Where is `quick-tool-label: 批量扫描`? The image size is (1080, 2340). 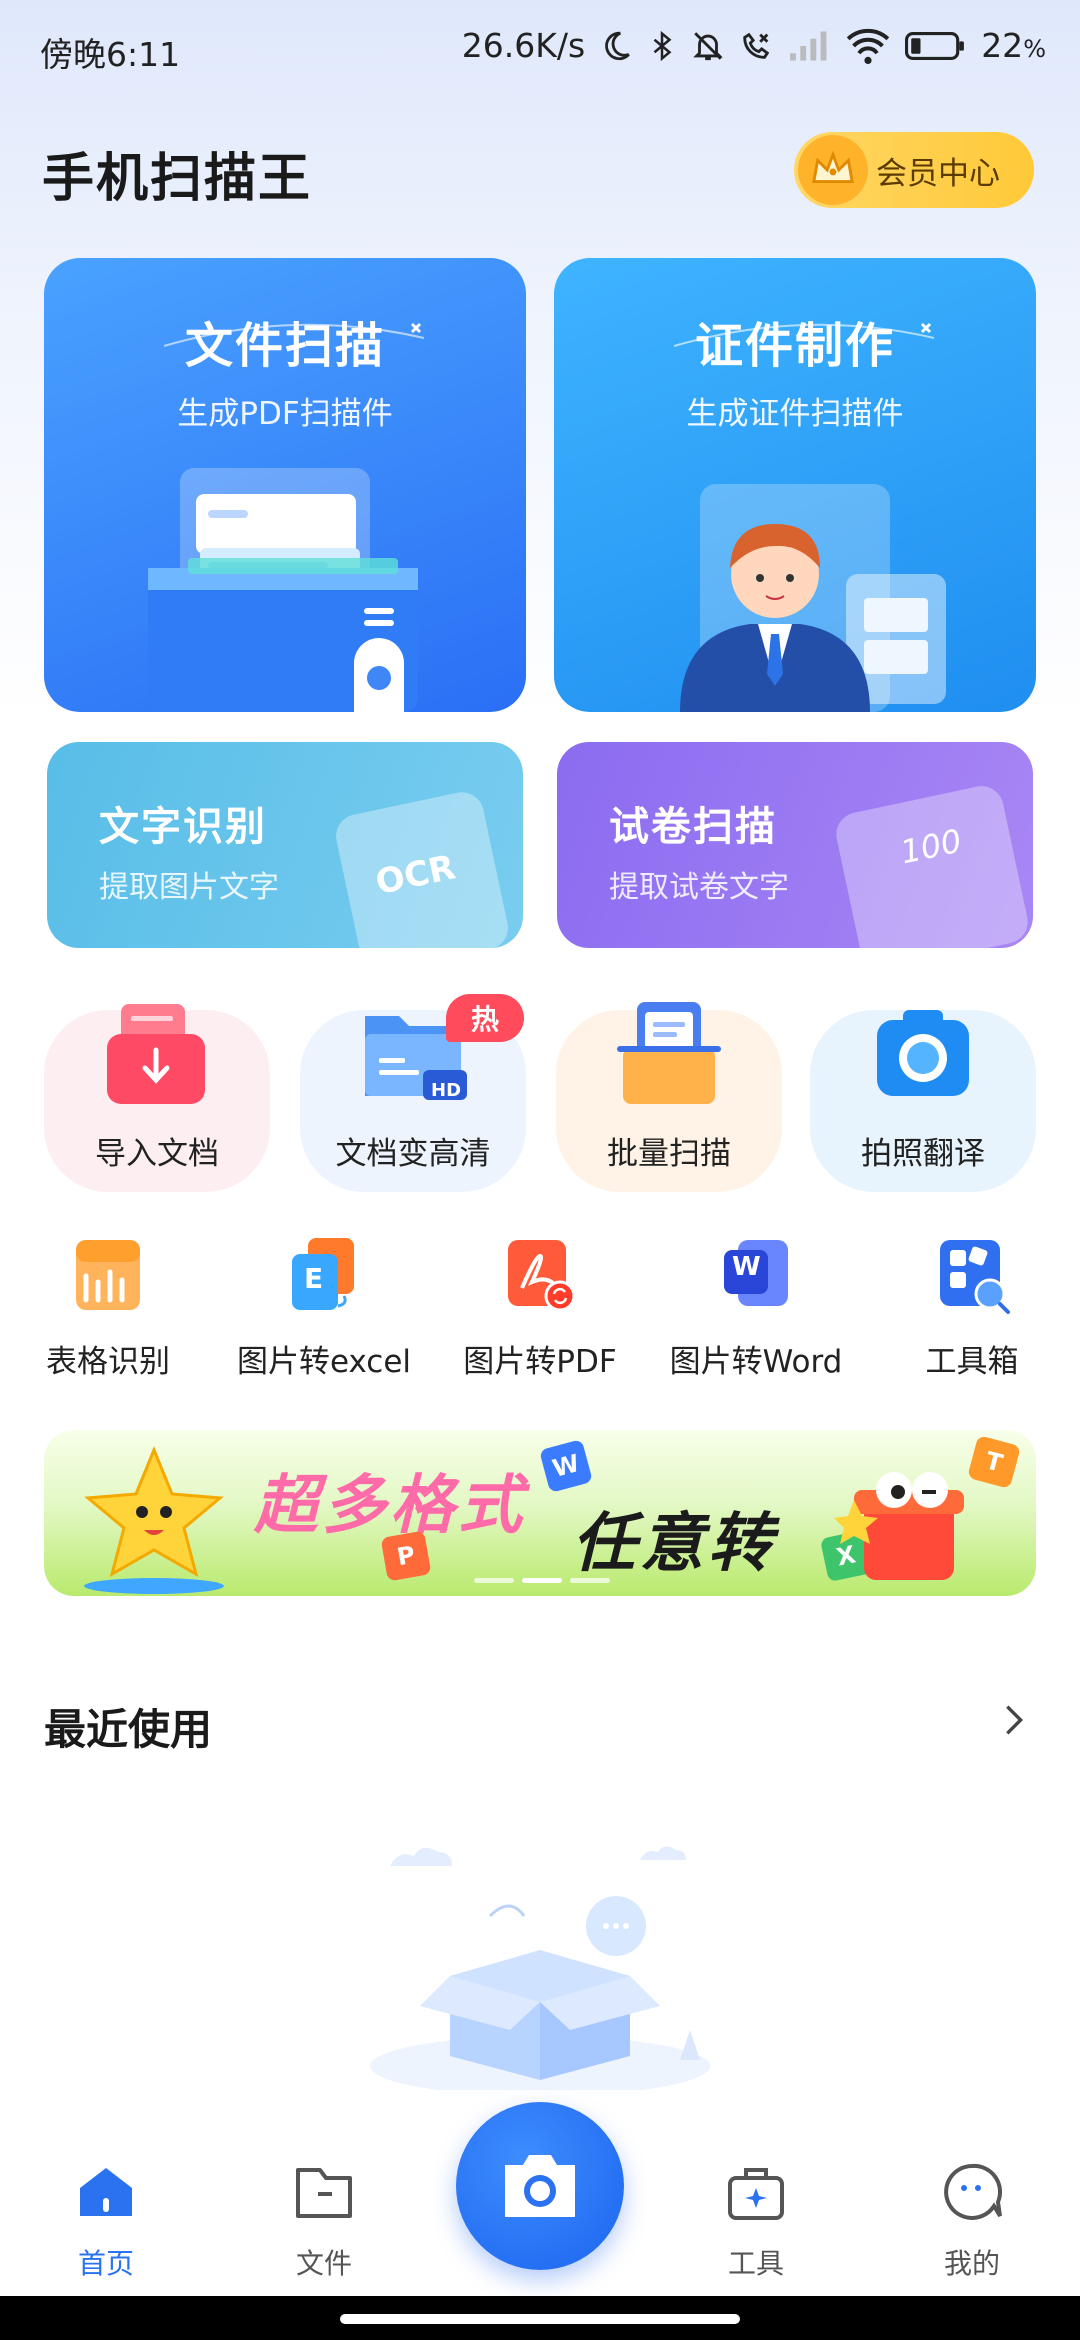
quick-tool-label: 批量扫描 is located at coordinates (669, 1154).